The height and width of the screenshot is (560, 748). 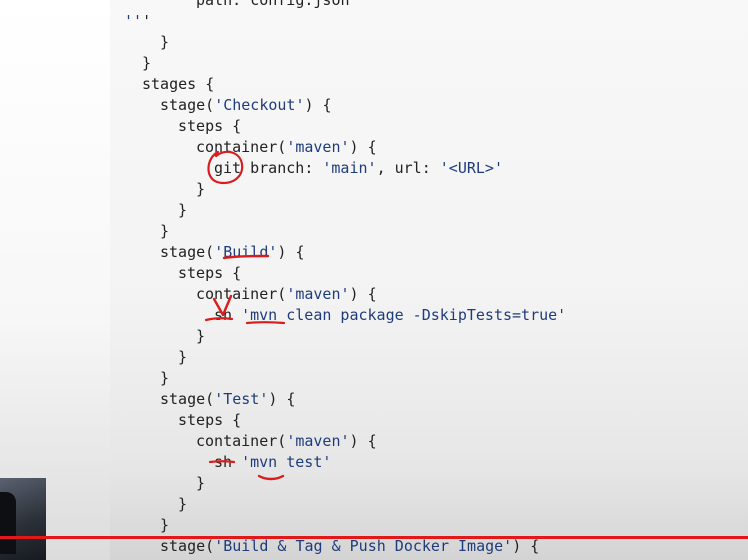 I want to click on underline-annotation-mvn-build, so click(x=265, y=323).